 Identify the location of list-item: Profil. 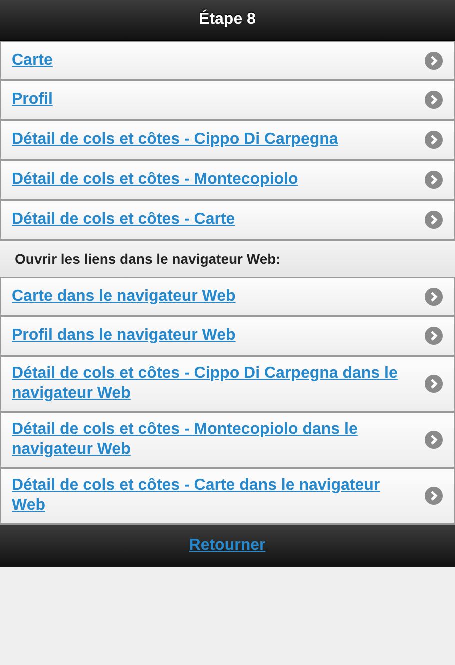
(227, 101).